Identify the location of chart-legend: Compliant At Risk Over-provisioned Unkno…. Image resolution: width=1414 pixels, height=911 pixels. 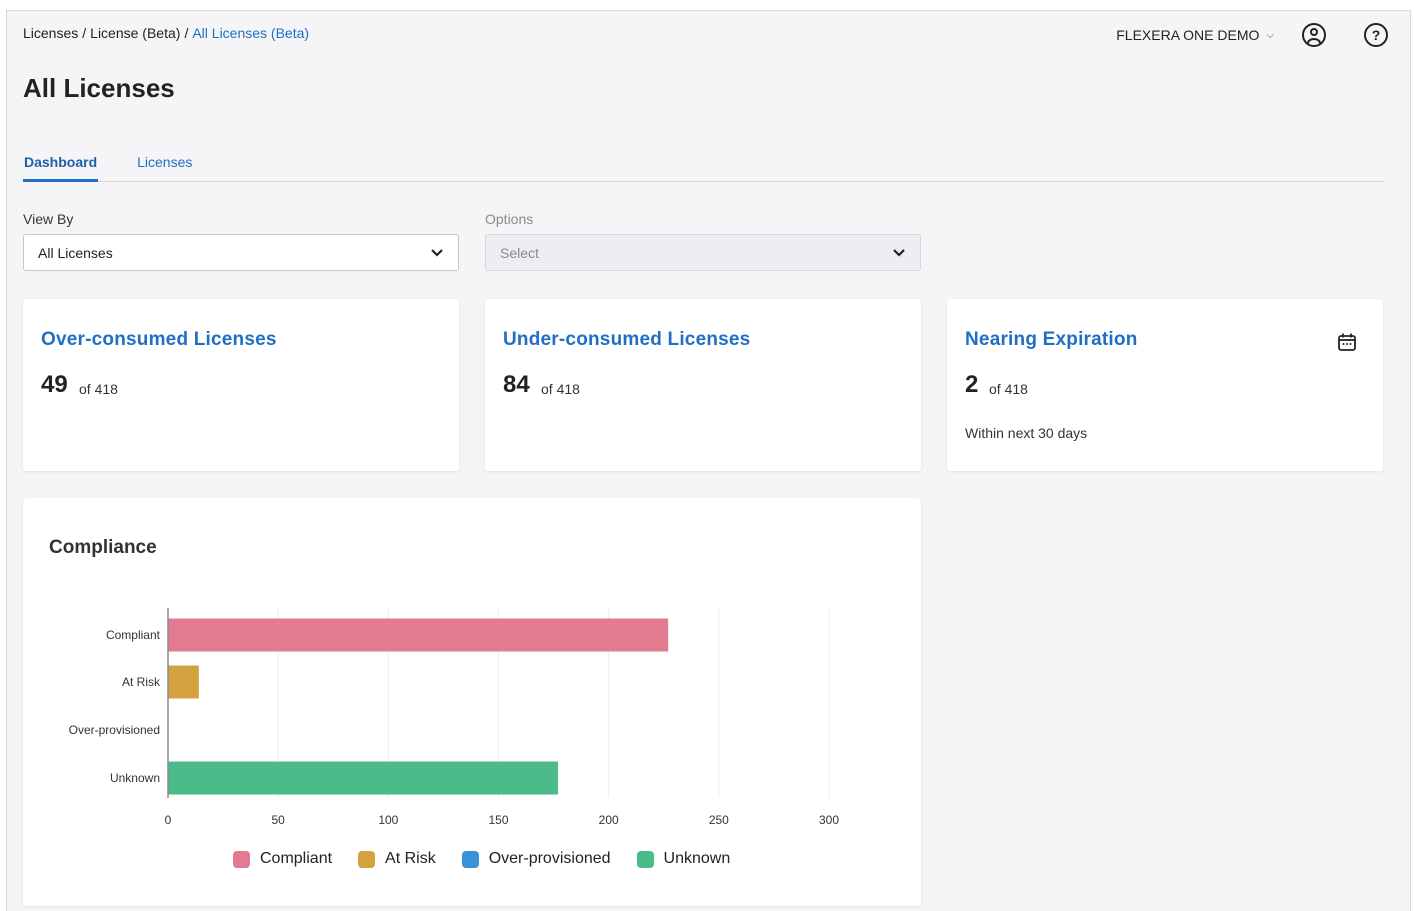
(494, 859).